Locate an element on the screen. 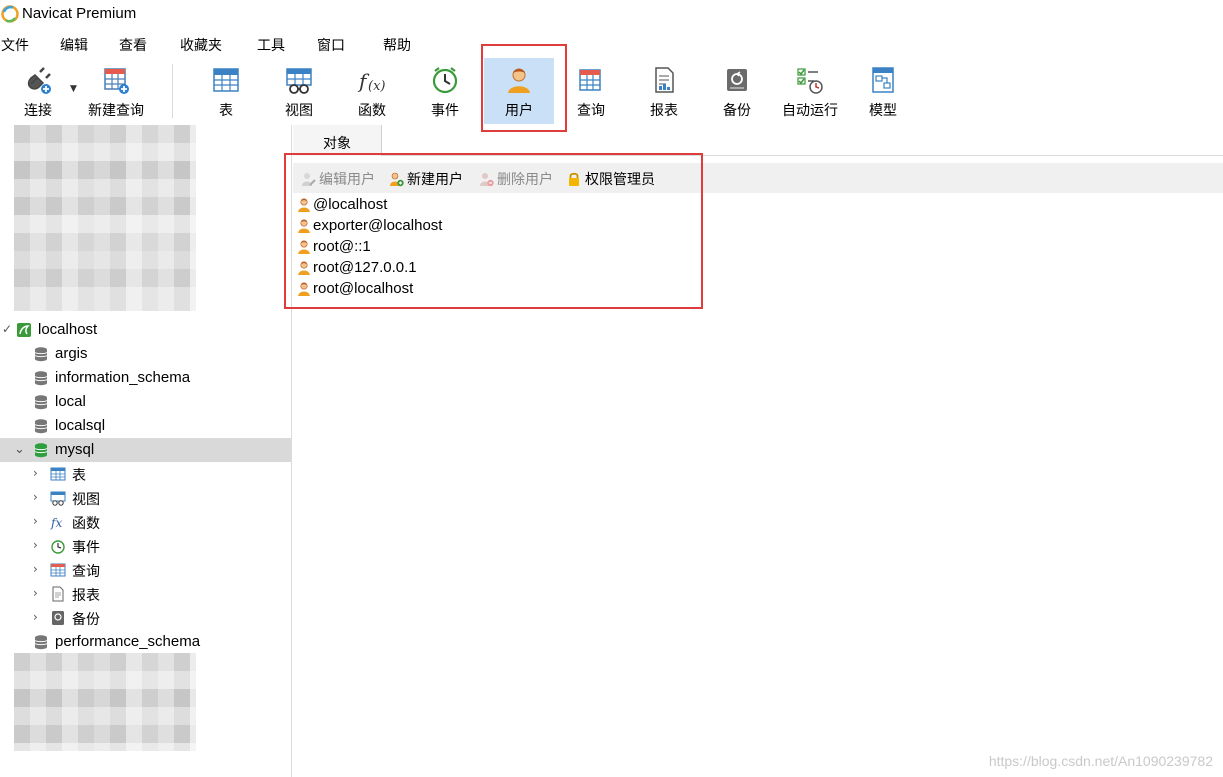 This screenshot has width=1223, height=777. svg-text: (x) is located at coordinates (376, 86).